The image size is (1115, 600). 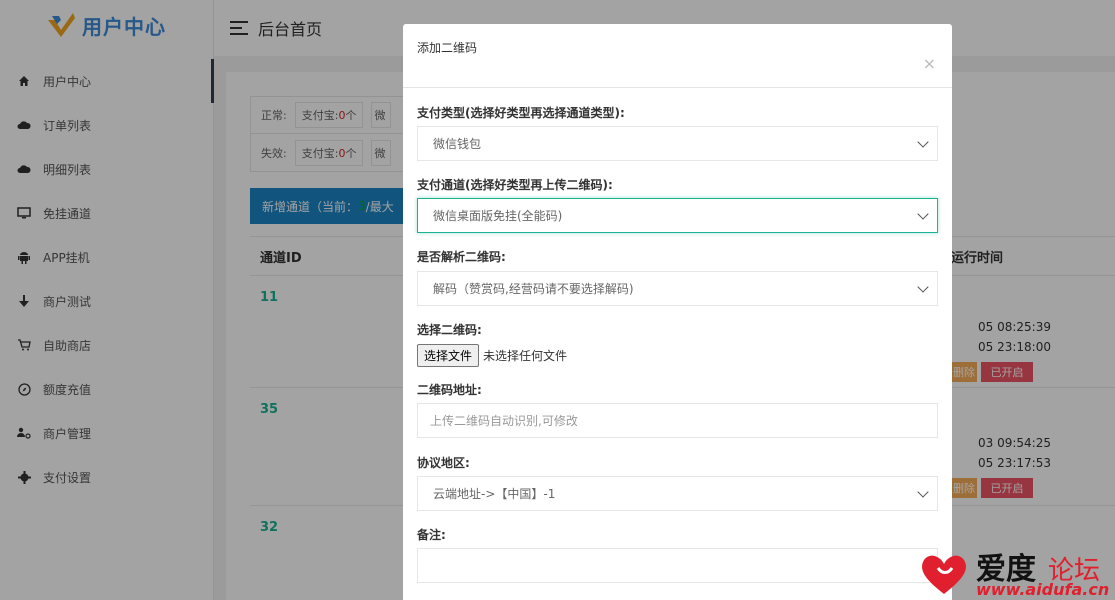 I want to click on file-status: 未选择任何文件, so click(x=525, y=356).